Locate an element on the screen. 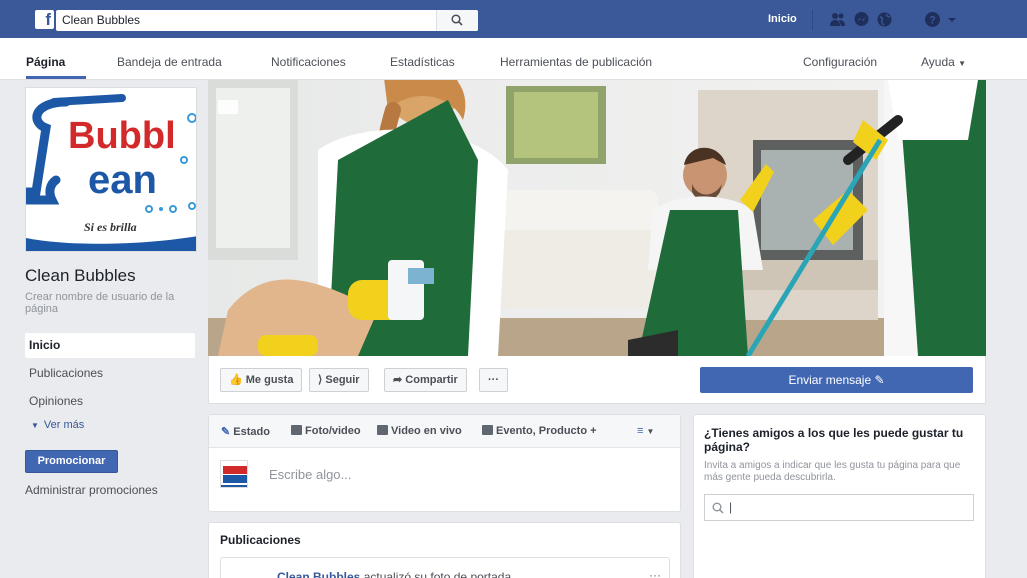 This screenshot has width=1027, height=578. see-more-link: ▼ Ver más is located at coordinates (57, 425).